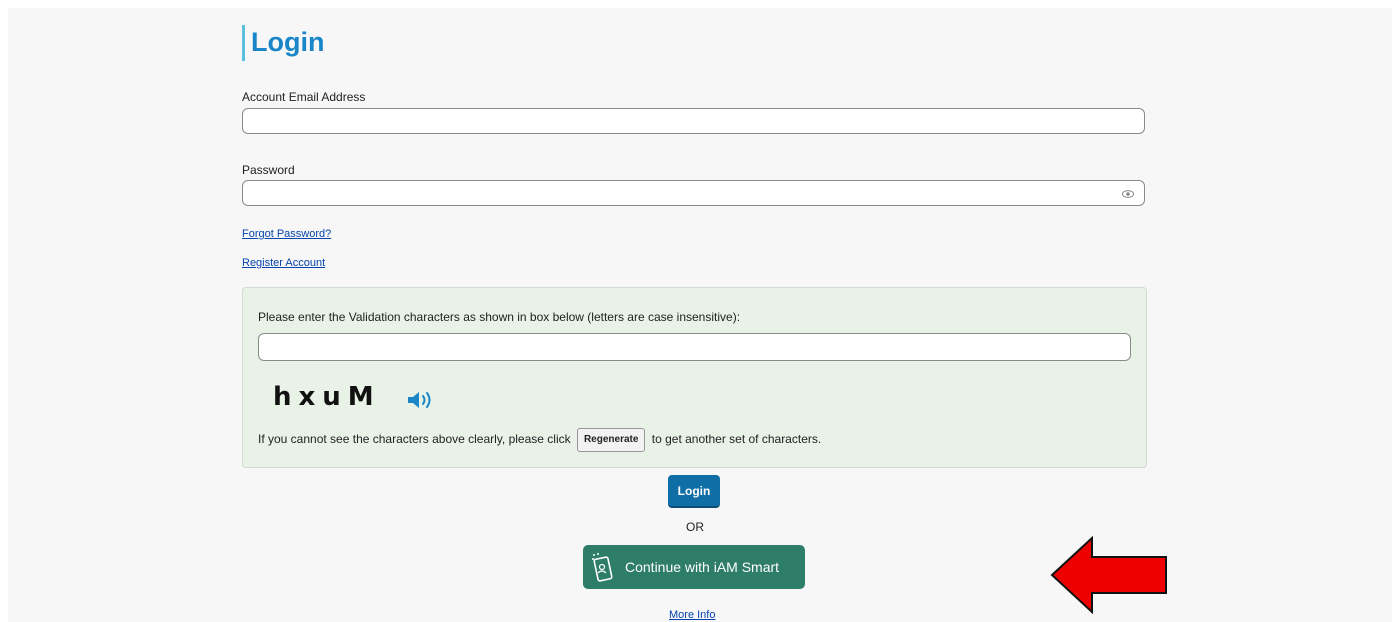 This screenshot has width=1400, height=622. What do you see at coordinates (693, 121) in the screenshot?
I see `email-field` at bounding box center [693, 121].